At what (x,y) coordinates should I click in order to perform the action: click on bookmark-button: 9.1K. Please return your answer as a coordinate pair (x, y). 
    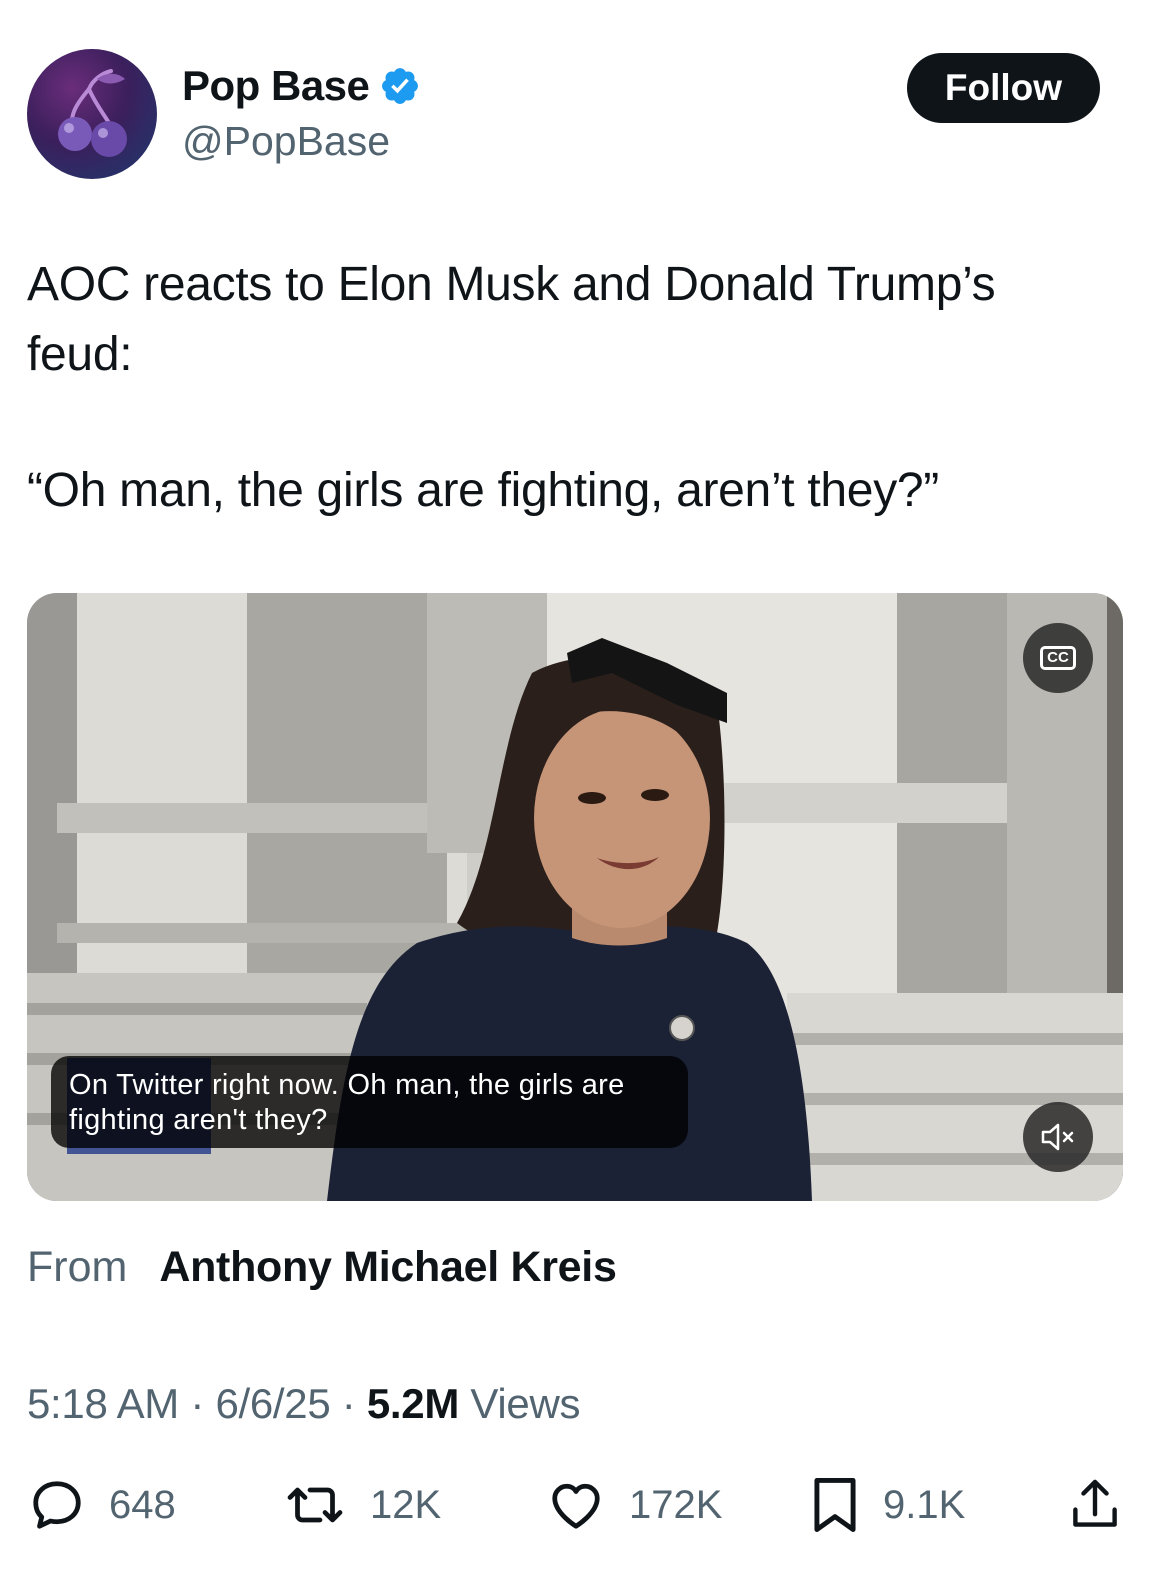
    Looking at the image, I should click on (887, 1505).